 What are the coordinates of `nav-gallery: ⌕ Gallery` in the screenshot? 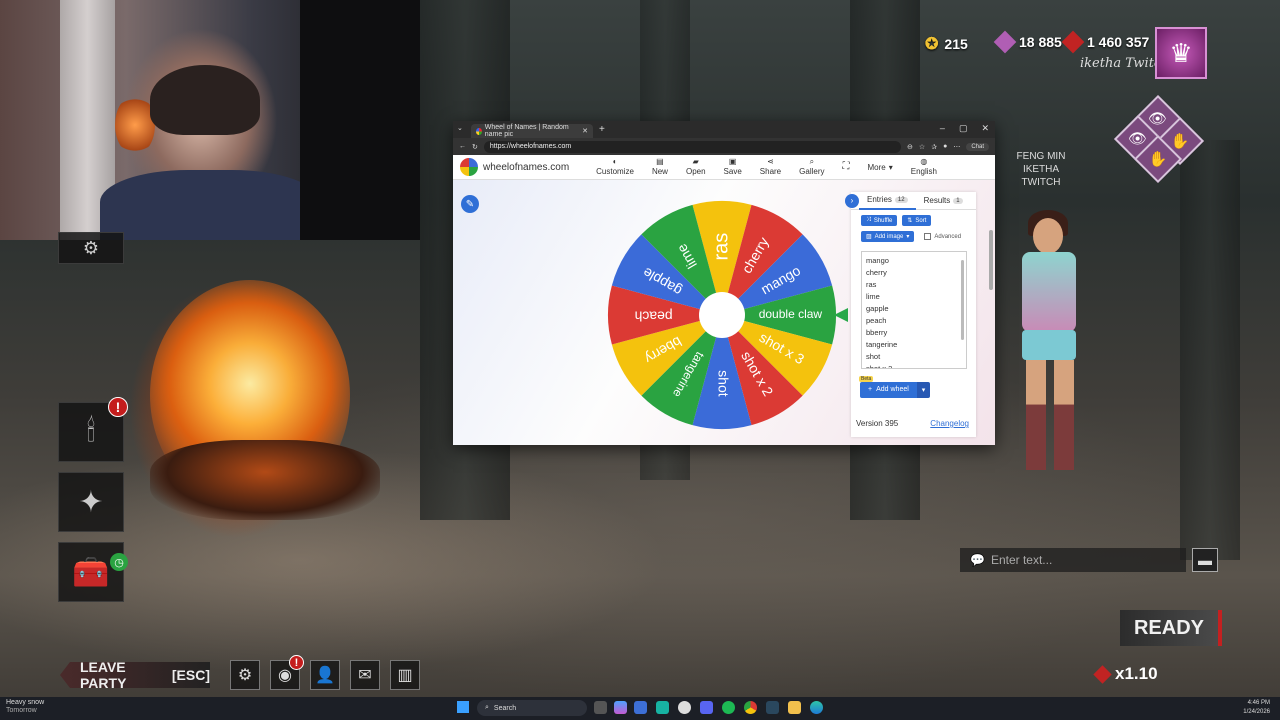 It's located at (811, 167).